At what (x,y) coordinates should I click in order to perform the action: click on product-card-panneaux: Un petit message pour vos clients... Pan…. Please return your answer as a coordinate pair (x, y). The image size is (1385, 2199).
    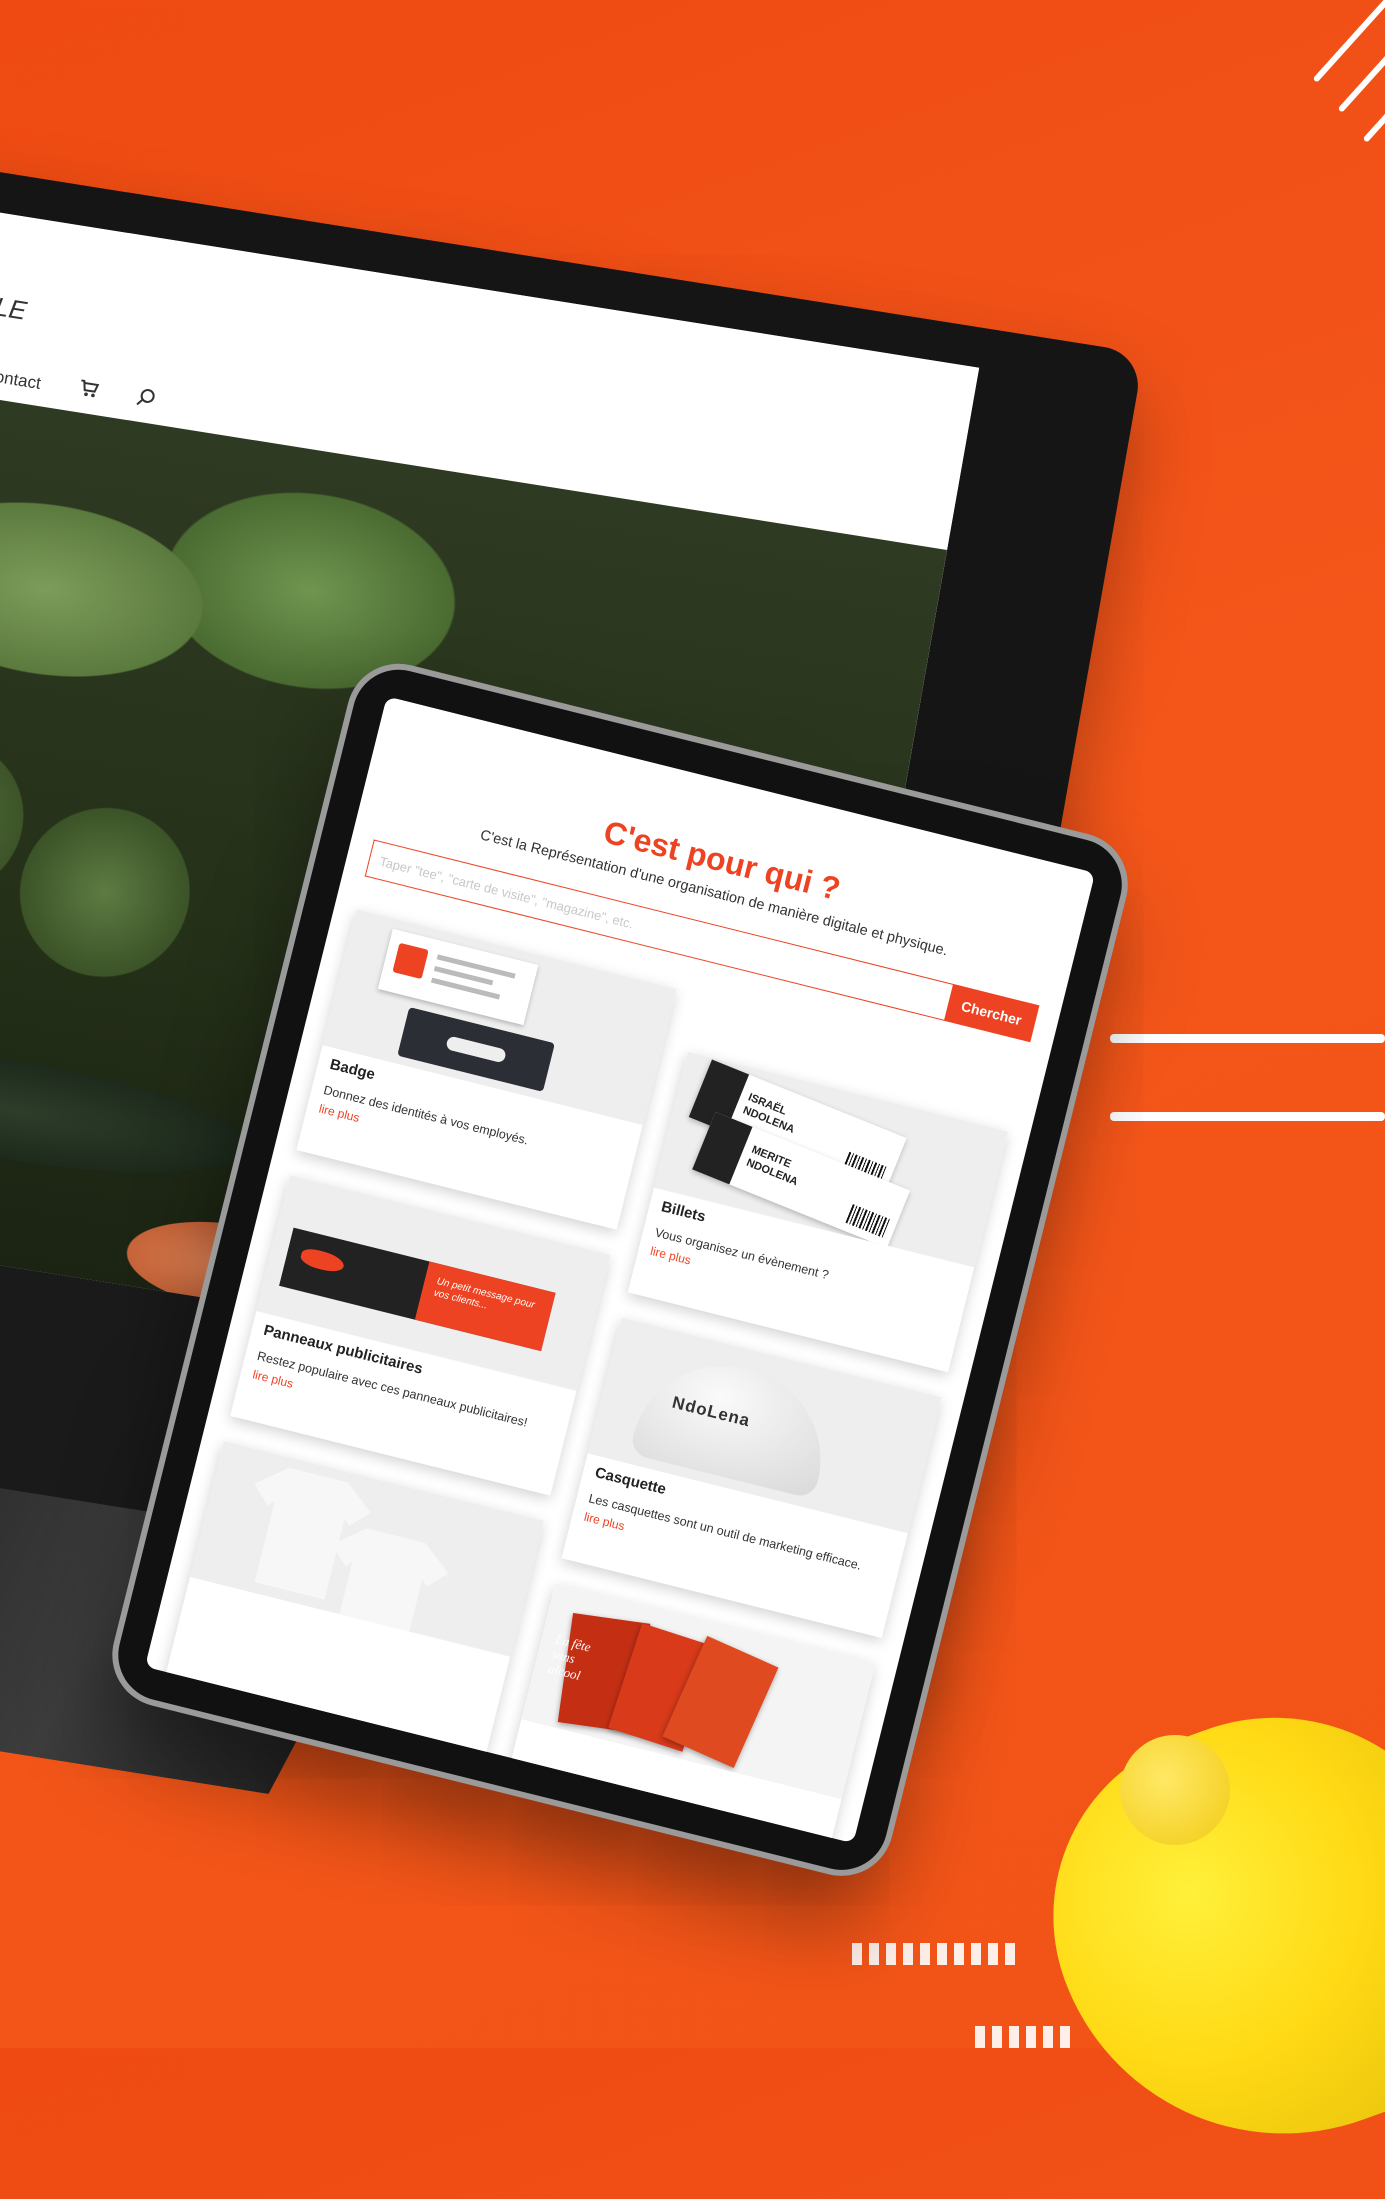
    Looking at the image, I should click on (420, 1335).